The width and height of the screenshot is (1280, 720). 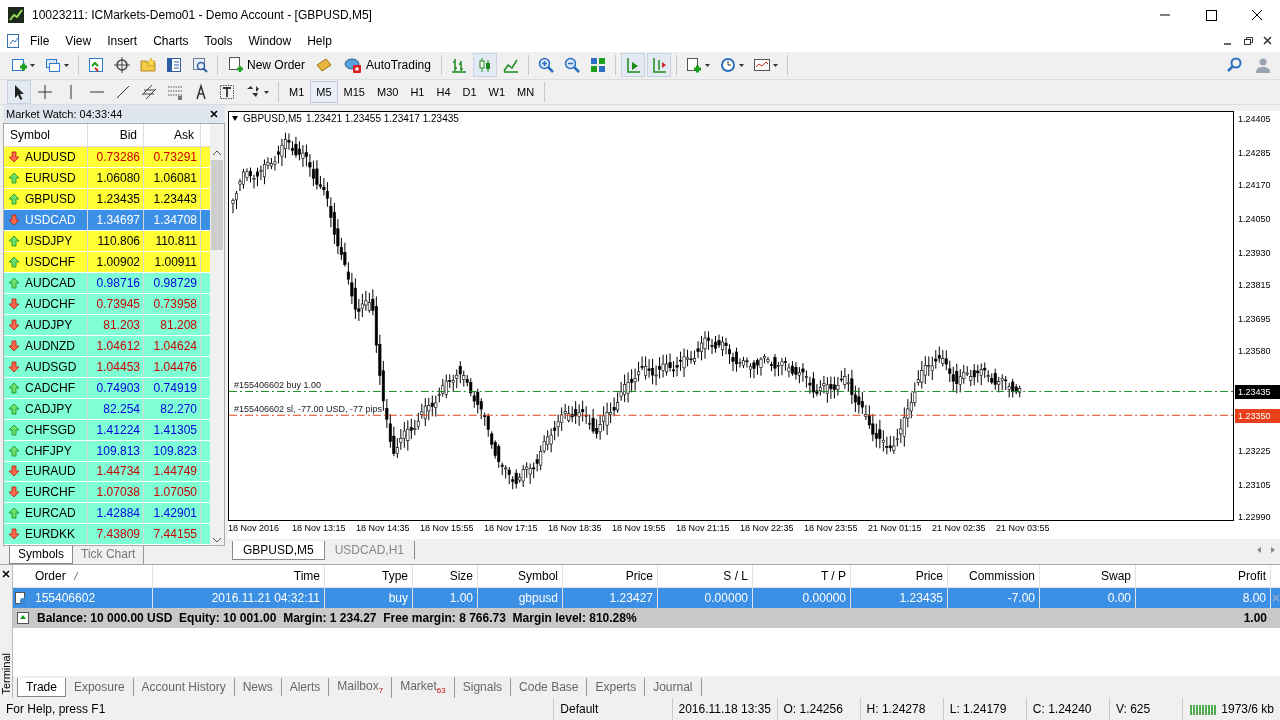 I want to click on status-field: O: 1.24256, so click(x=818, y=709).